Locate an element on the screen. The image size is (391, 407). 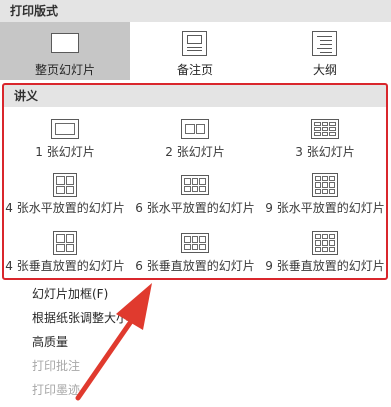
handout-label: 4 张水平放置的幻灯片 is located at coordinates (65, 208).